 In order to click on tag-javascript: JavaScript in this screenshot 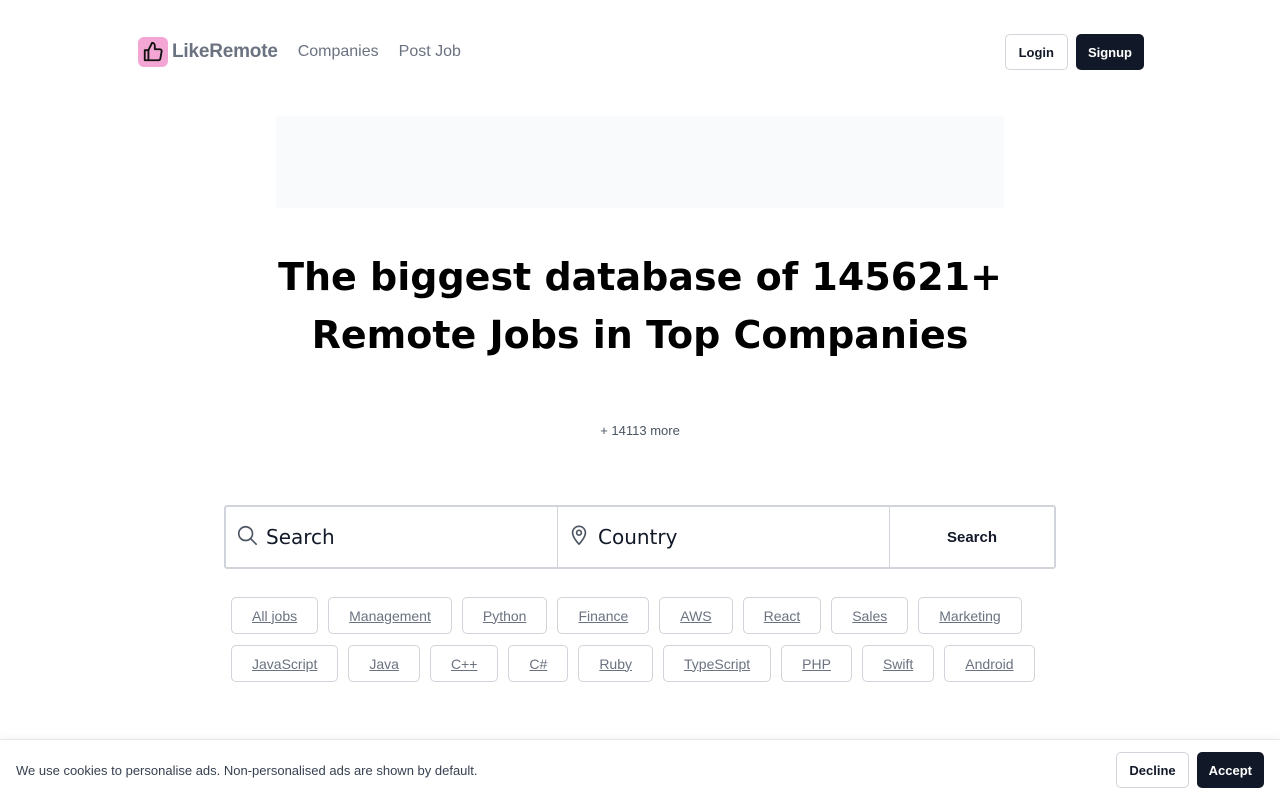, I will do `click(285, 663)`.